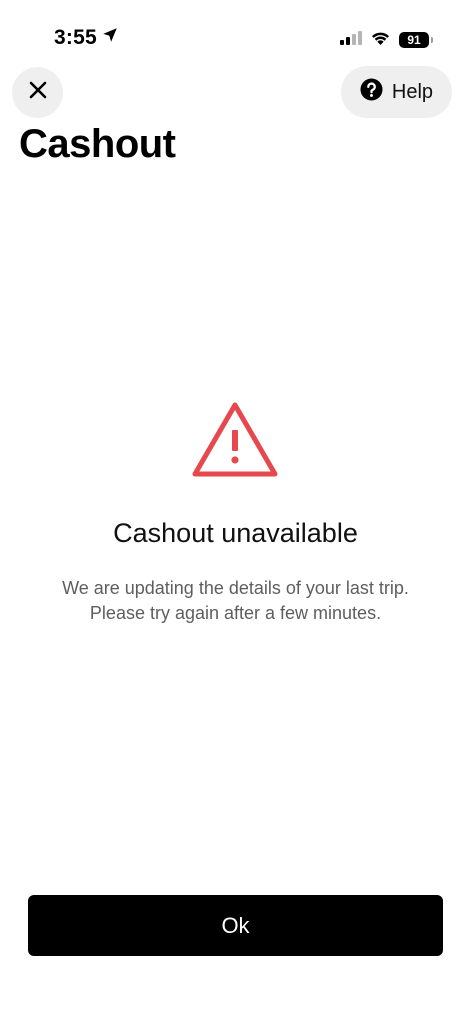  Describe the element at coordinates (235, 440) in the screenshot. I see `warning-triangle-icon` at that location.